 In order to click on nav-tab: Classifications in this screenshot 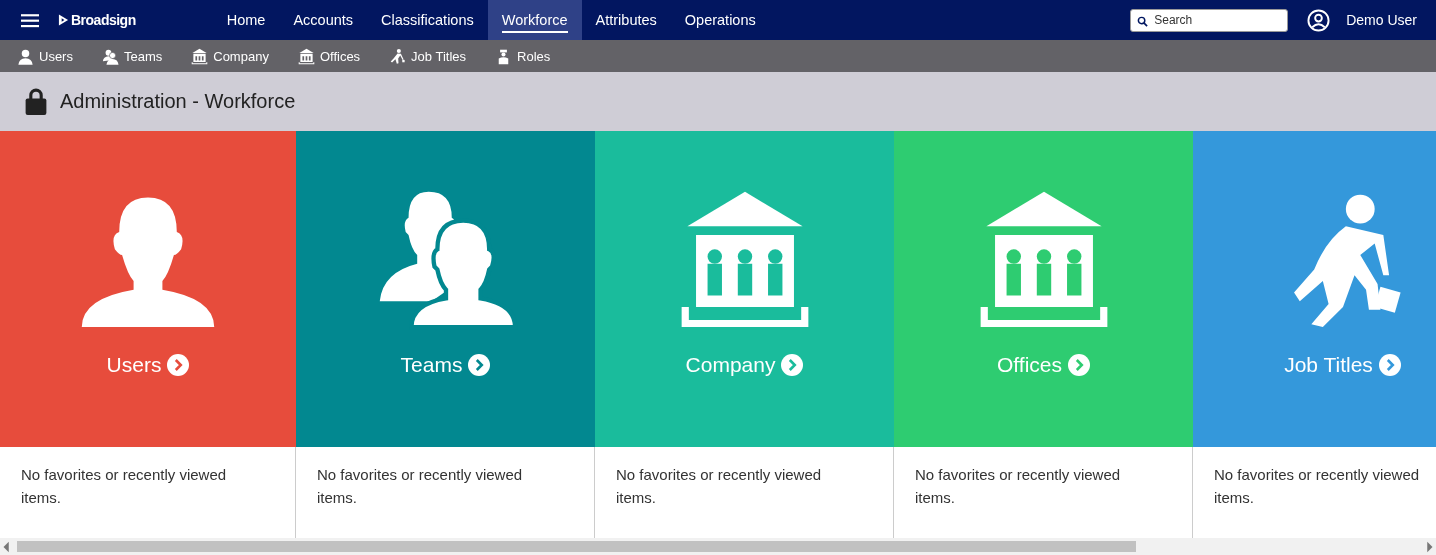, I will do `click(427, 20)`.